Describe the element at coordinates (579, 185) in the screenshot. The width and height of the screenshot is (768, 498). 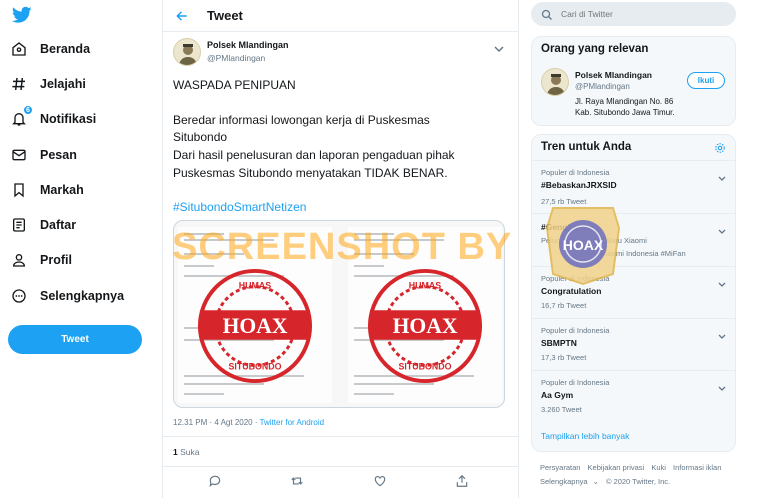
I see `trend-name: #BebaskanJRXSID` at that location.